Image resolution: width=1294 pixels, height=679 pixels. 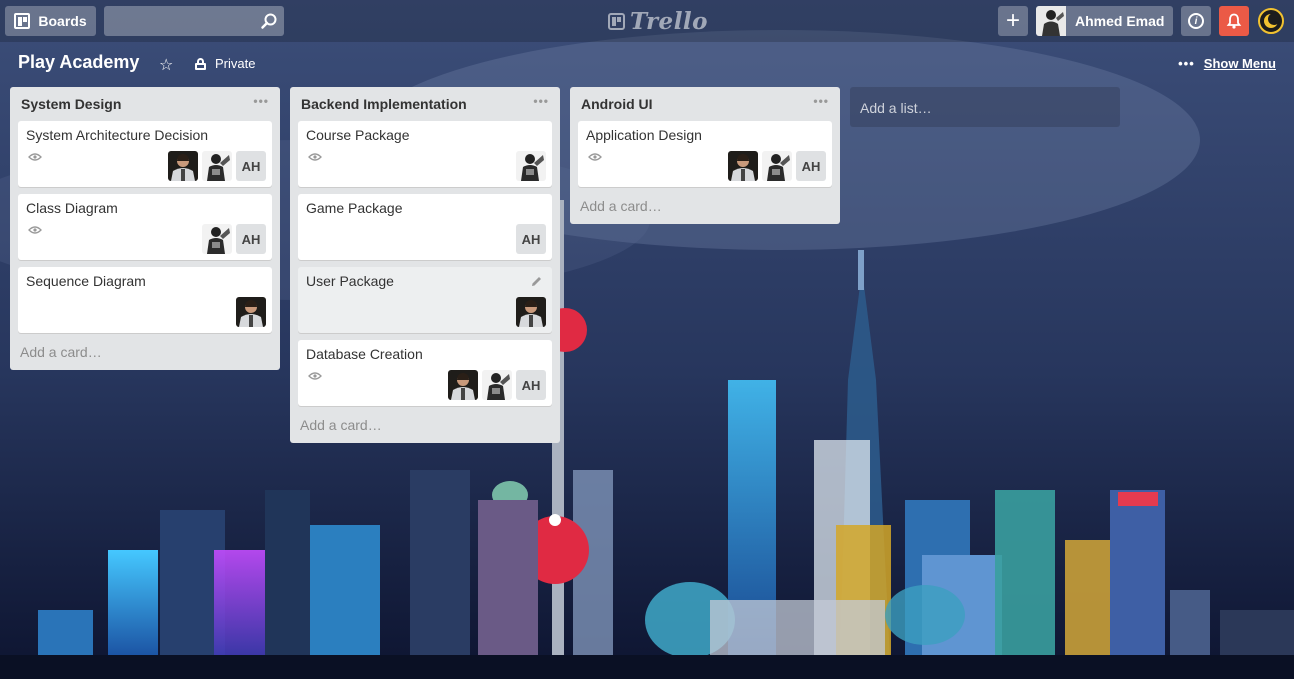 I want to click on list-title: Backend Implementation, so click(x=384, y=104).